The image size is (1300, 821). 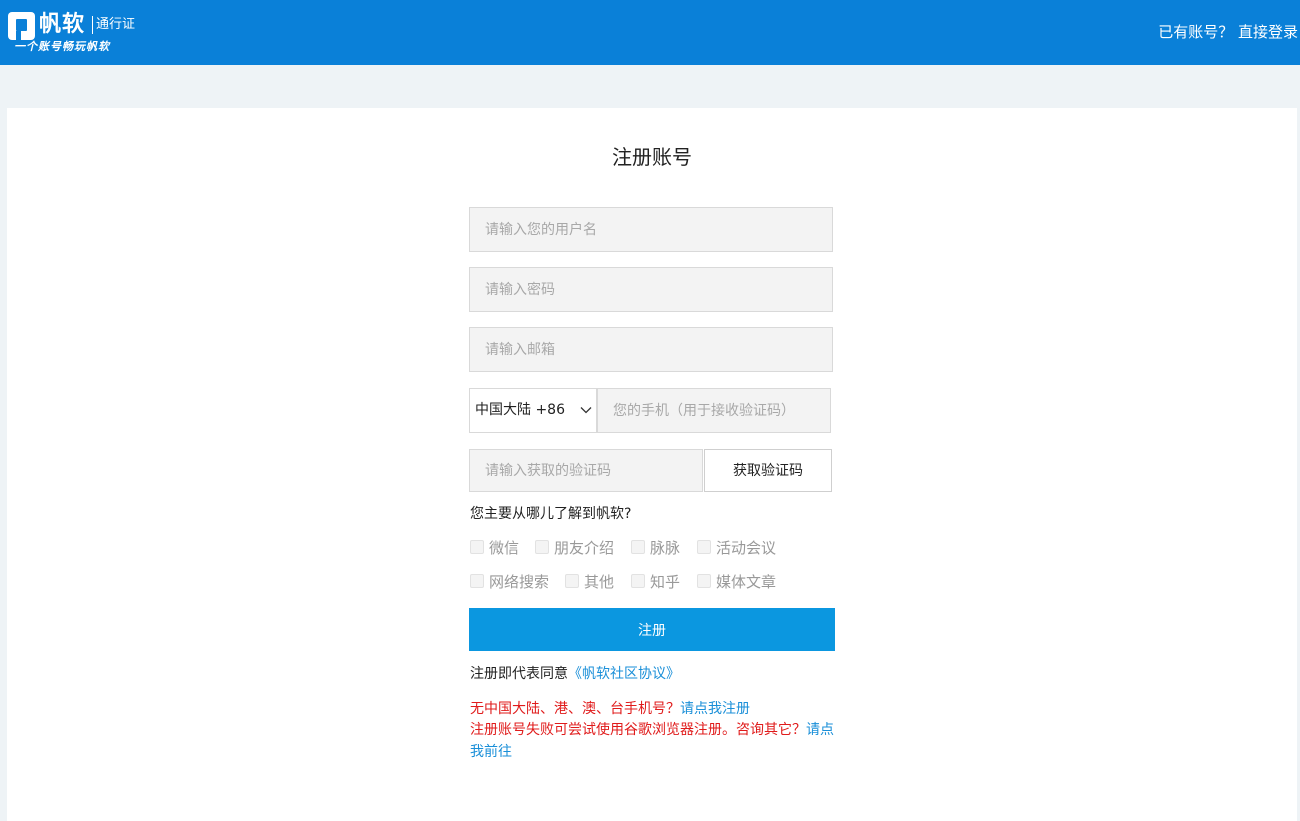 What do you see at coordinates (62, 46) in the screenshot?
I see `brand-slogan: 一个账号畅玩帆软` at bounding box center [62, 46].